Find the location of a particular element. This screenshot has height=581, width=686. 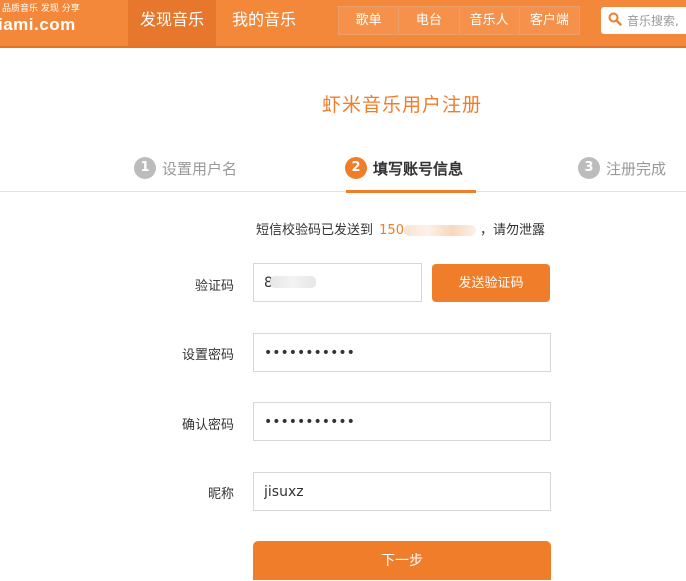

logo-tagline: 品质音乐 发现 分享 is located at coordinates (41, 9).